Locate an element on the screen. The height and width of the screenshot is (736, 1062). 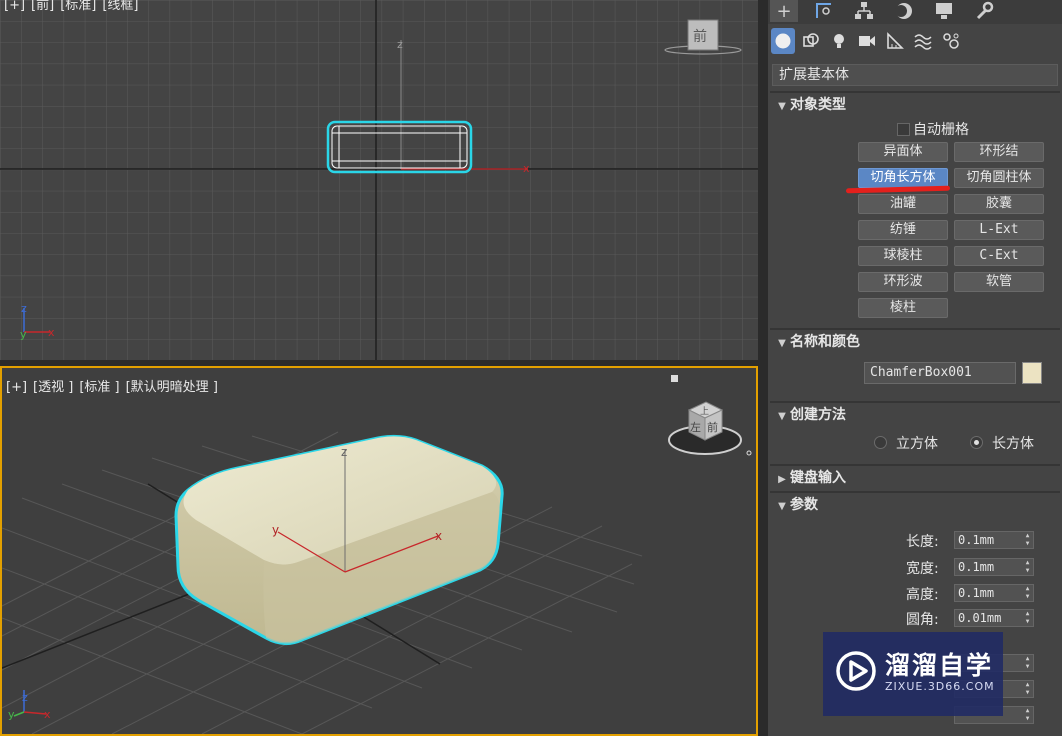
btn-ringwave: 环形波 is located at coordinates (903, 282).